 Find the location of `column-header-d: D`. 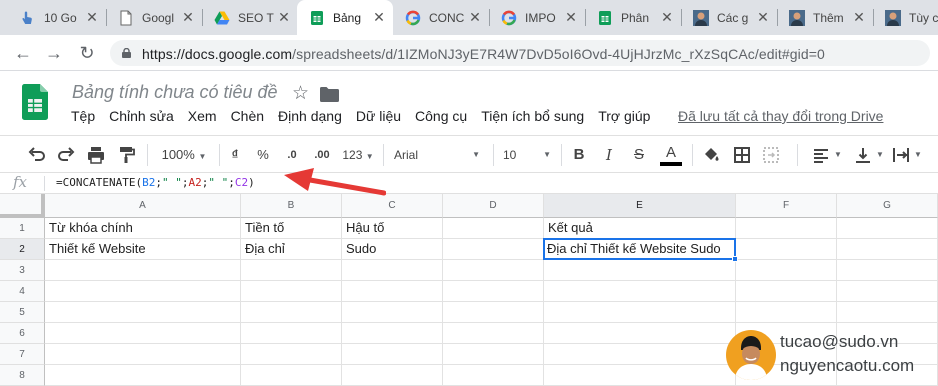

column-header-d: D is located at coordinates (493, 206).